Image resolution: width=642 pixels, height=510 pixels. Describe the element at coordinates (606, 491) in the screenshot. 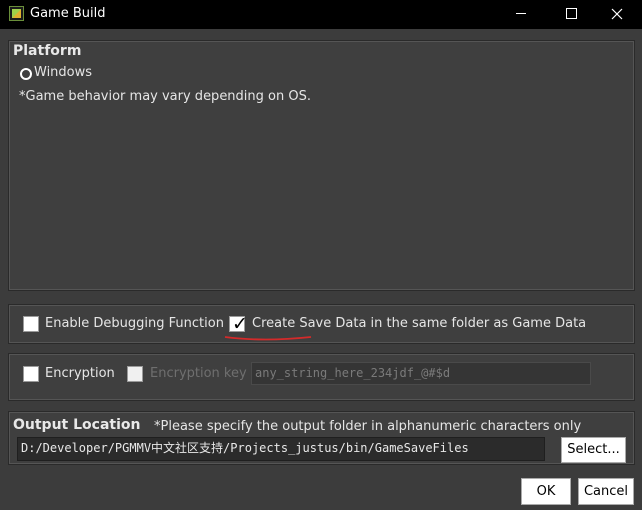

I see `cancel-button: Cancel` at that location.